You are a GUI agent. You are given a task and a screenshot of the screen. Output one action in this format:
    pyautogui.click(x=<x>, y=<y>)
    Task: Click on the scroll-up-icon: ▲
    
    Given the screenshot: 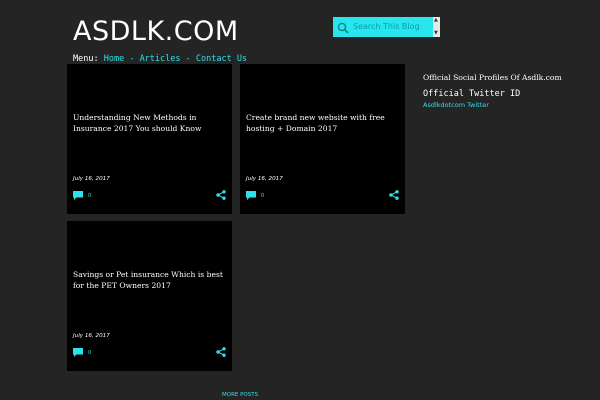 What is the action you would take?
    pyautogui.click(x=436, y=20)
    